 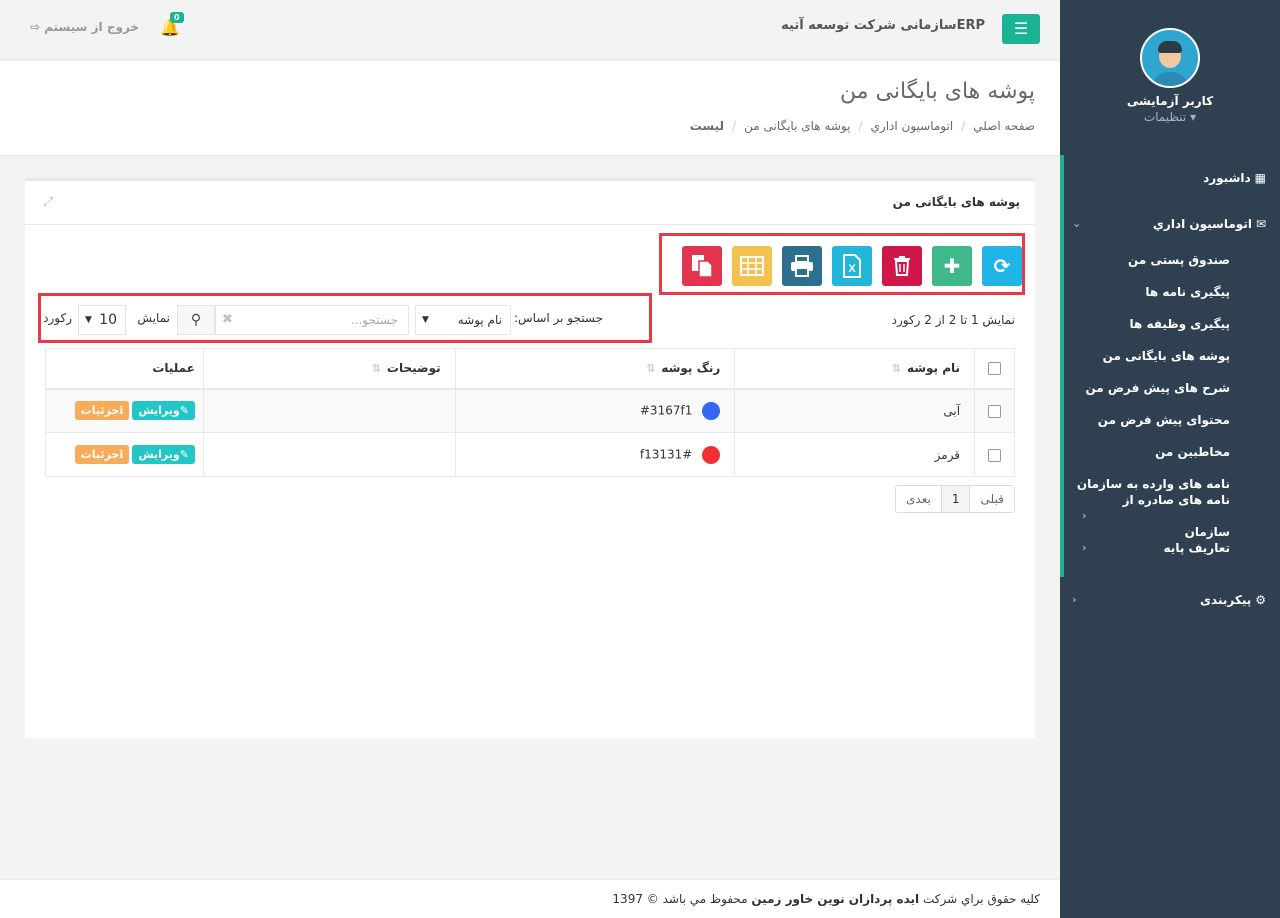 I want to click on sidebar-item-letter-tracking: پیگیری نامه ها, so click(x=1170, y=292).